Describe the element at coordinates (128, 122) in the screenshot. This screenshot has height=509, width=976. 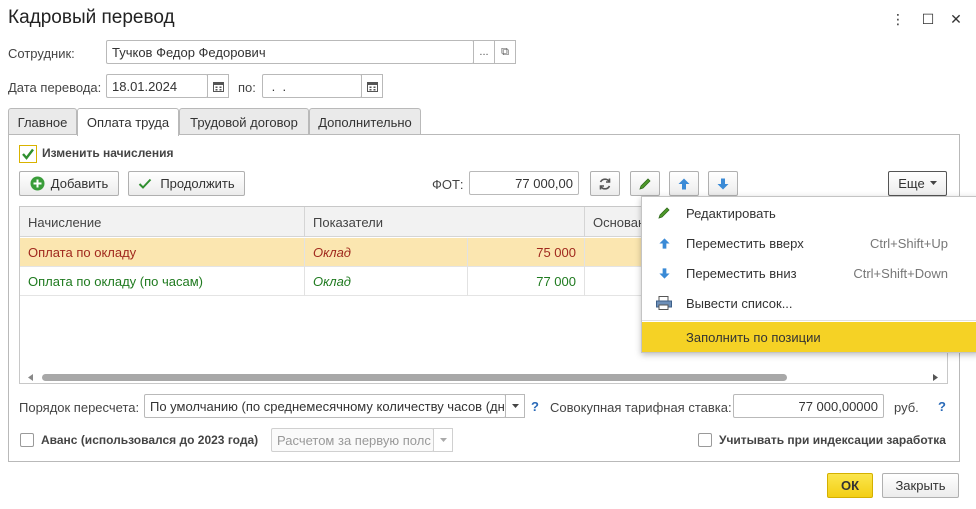
I see `tab-salary: Оплата труда` at that location.